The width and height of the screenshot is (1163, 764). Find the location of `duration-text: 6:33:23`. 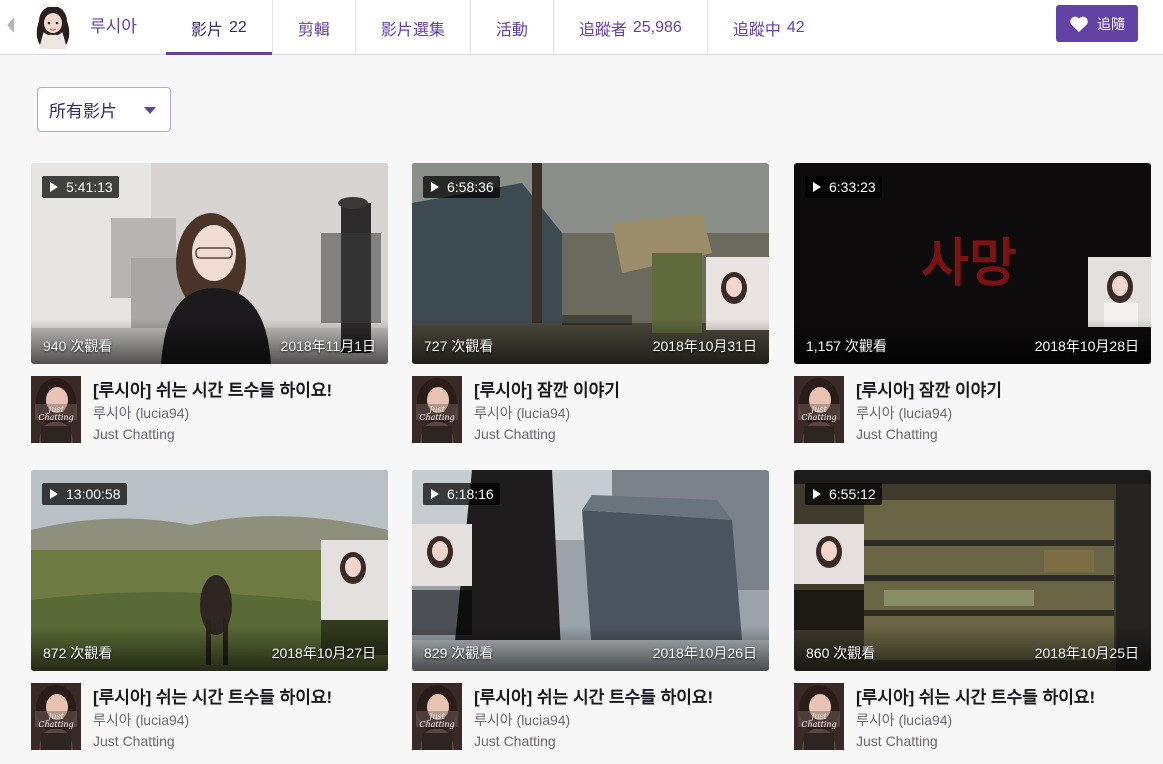

duration-text: 6:33:23 is located at coordinates (852, 187).